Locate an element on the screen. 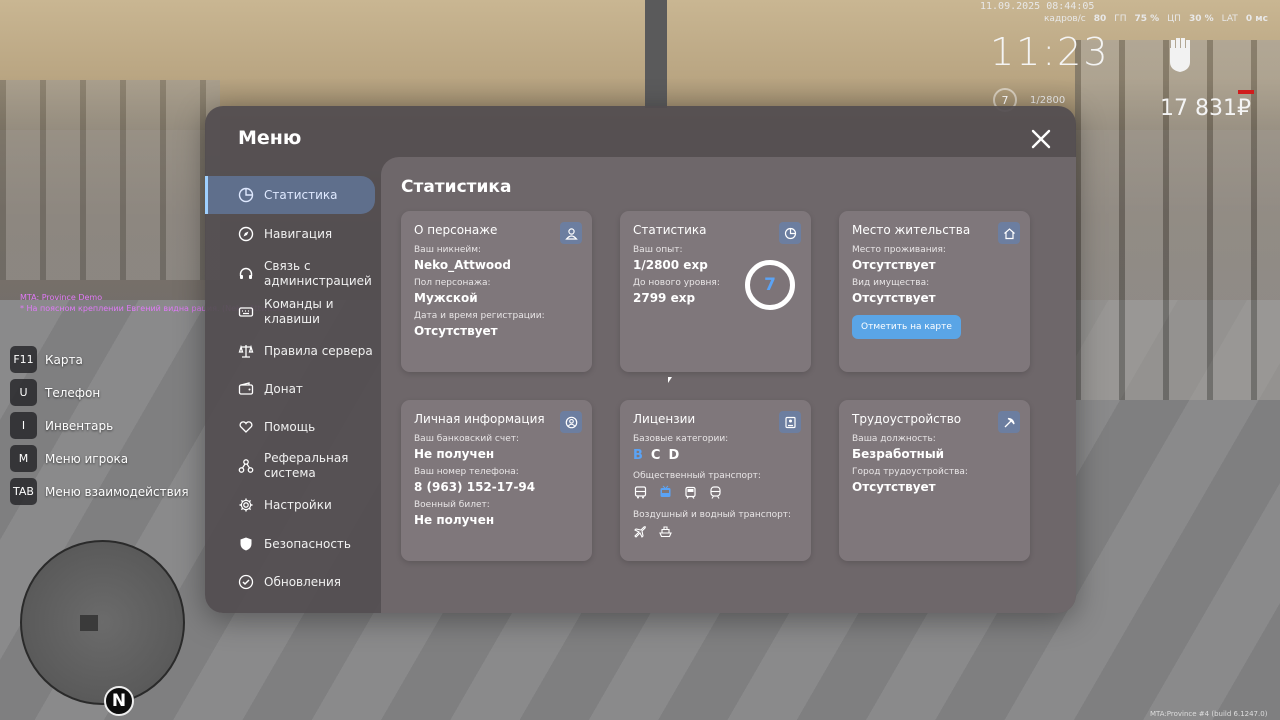 Image resolution: width=1280 pixels, height=720 pixels. sidebar-item-statistics: Статистика is located at coordinates (290, 195).